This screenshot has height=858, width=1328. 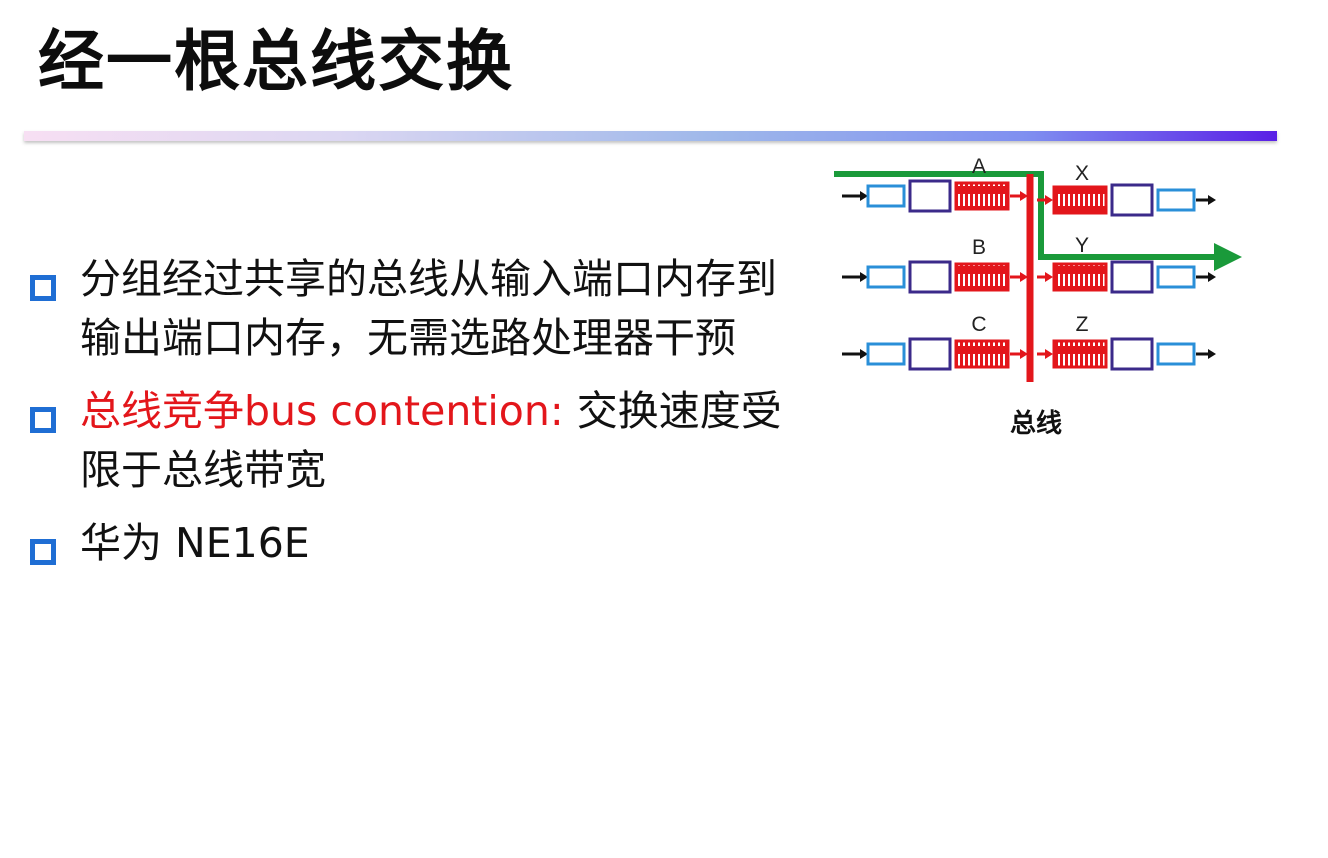 What do you see at coordinates (276, 61) in the screenshot?
I see `slide-title: 经一根总线交换` at bounding box center [276, 61].